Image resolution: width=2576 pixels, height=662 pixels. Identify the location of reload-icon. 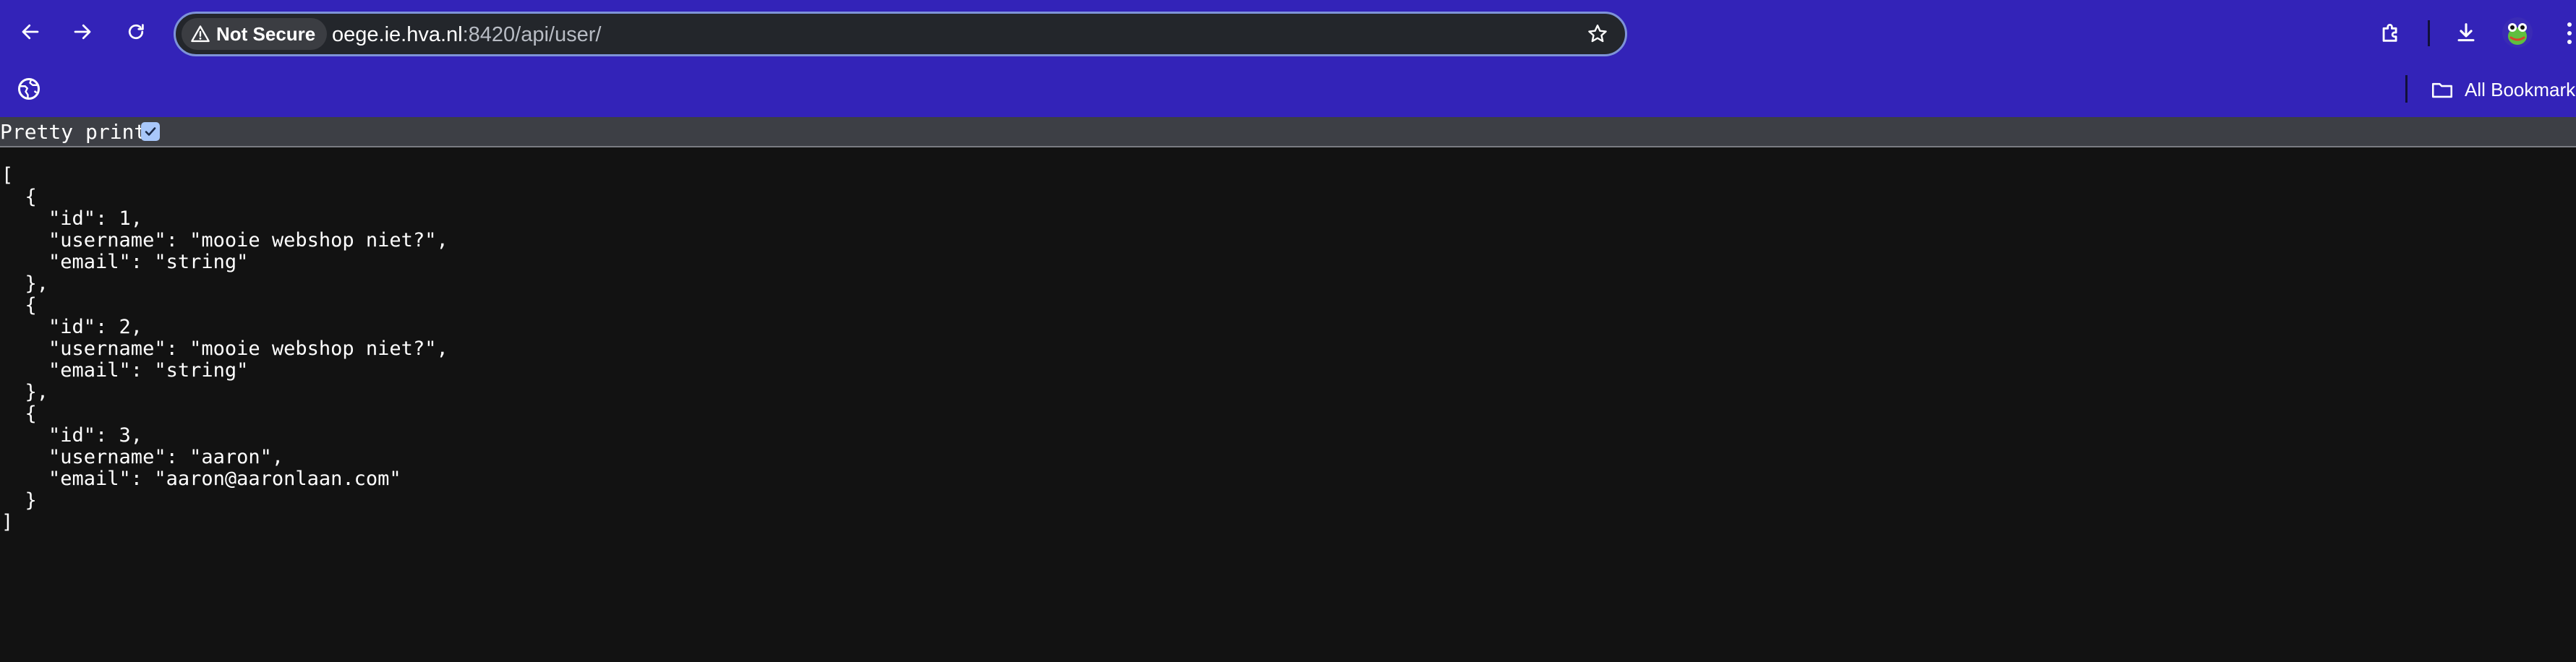
(136, 32).